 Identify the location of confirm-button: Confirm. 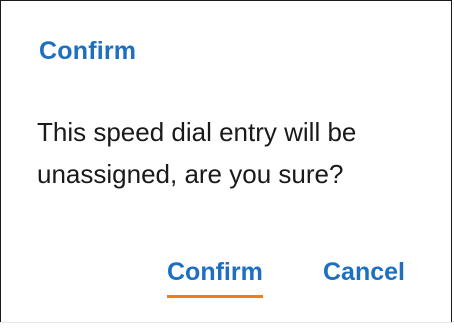
(215, 278).